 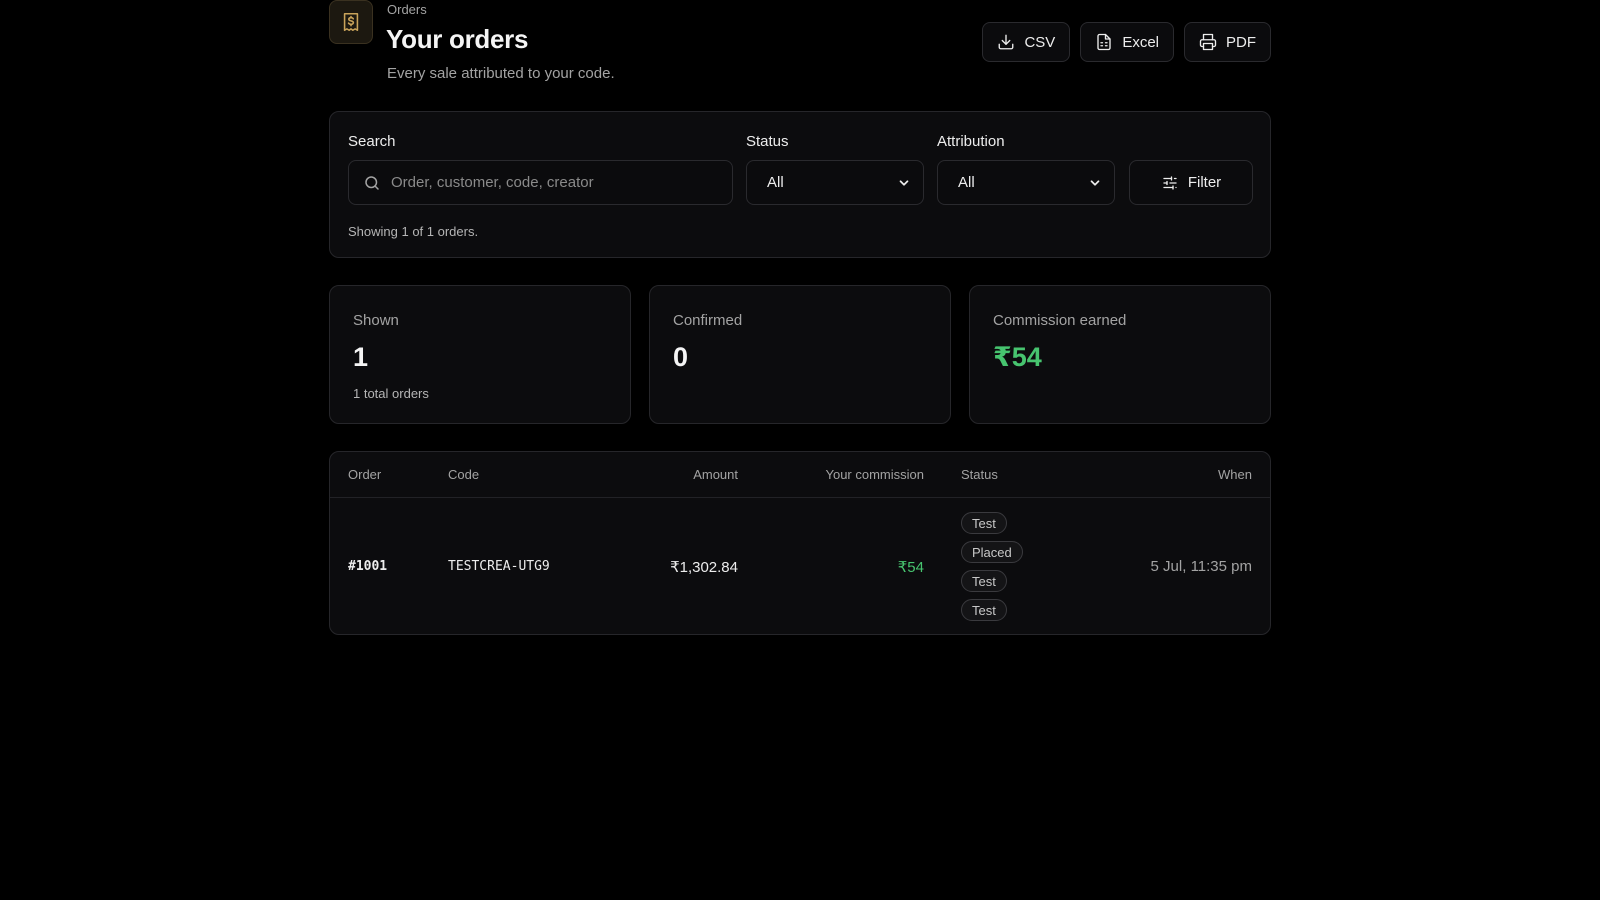 I want to click on filter-button-label: Filter, so click(x=1204, y=182).